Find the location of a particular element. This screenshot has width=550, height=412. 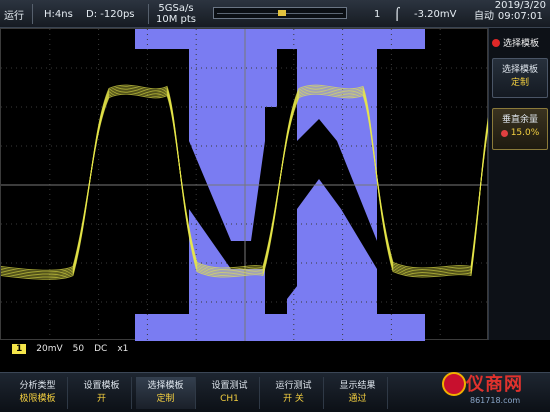

probe-ratio: x1 is located at coordinates (123, 349).